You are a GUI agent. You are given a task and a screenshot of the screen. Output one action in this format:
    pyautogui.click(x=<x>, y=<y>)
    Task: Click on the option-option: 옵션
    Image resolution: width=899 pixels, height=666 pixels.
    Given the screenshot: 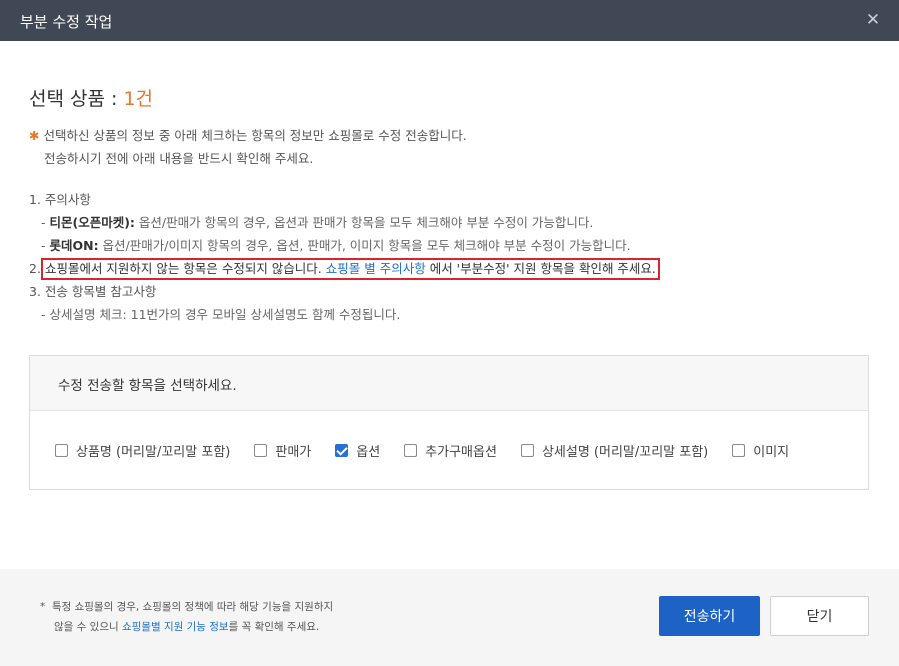 What is the action you would take?
    pyautogui.click(x=357, y=450)
    